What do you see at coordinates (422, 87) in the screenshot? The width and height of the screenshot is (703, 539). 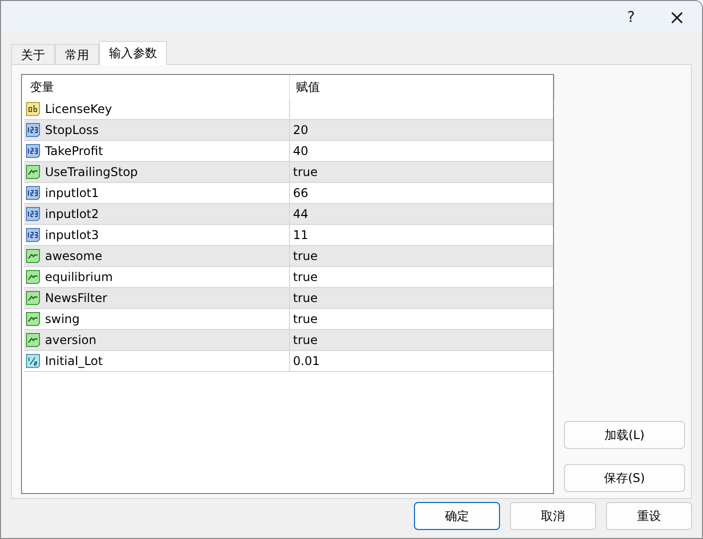 I see `column-header: 赋值` at bounding box center [422, 87].